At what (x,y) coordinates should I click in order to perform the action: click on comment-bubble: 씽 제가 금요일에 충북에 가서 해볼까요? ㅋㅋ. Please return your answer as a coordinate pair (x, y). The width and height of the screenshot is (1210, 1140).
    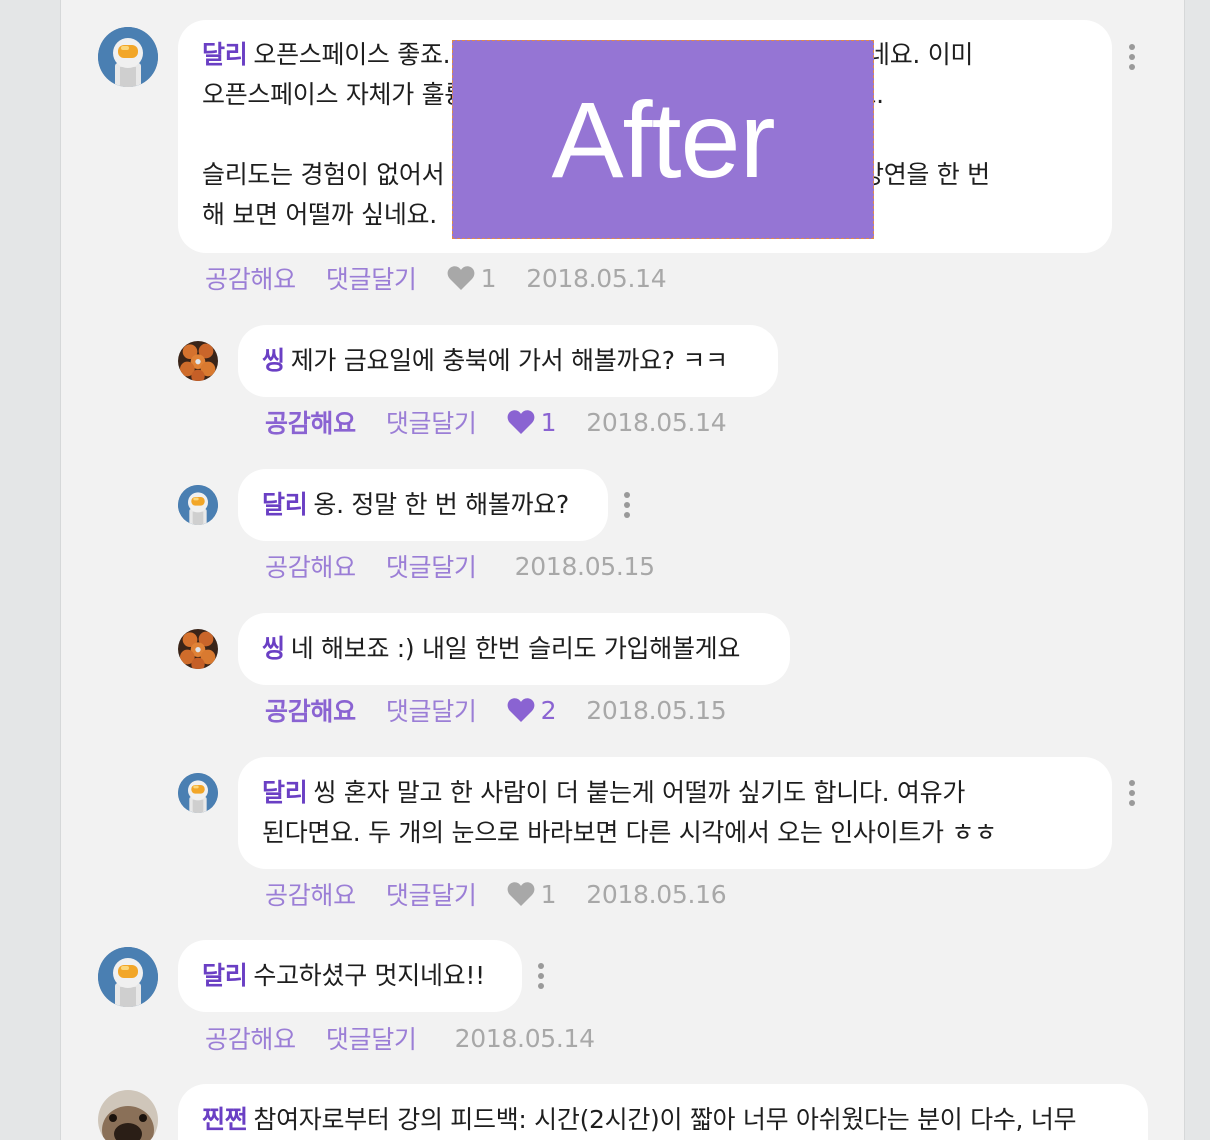
    Looking at the image, I should click on (508, 361).